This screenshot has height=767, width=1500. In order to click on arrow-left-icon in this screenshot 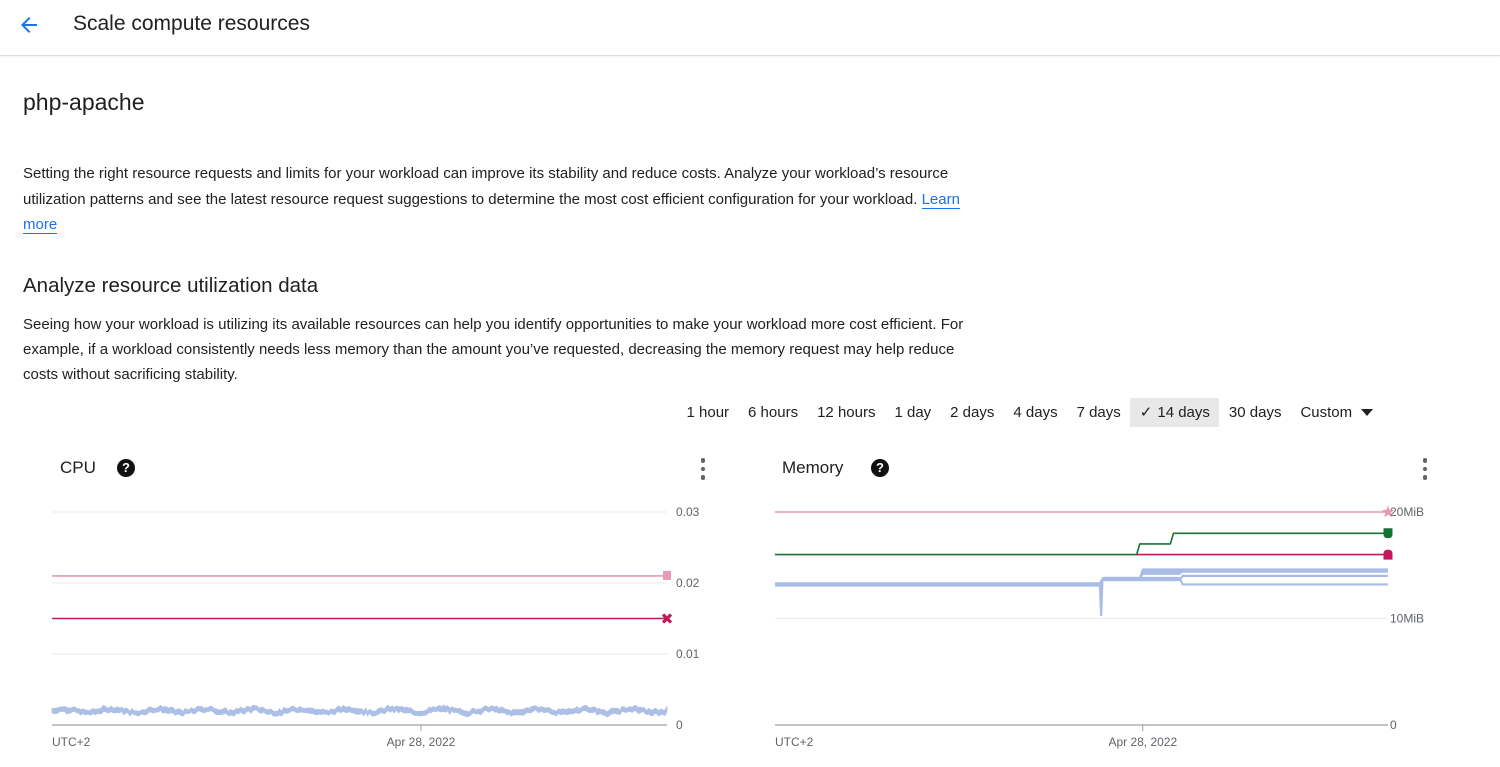, I will do `click(29, 25)`.